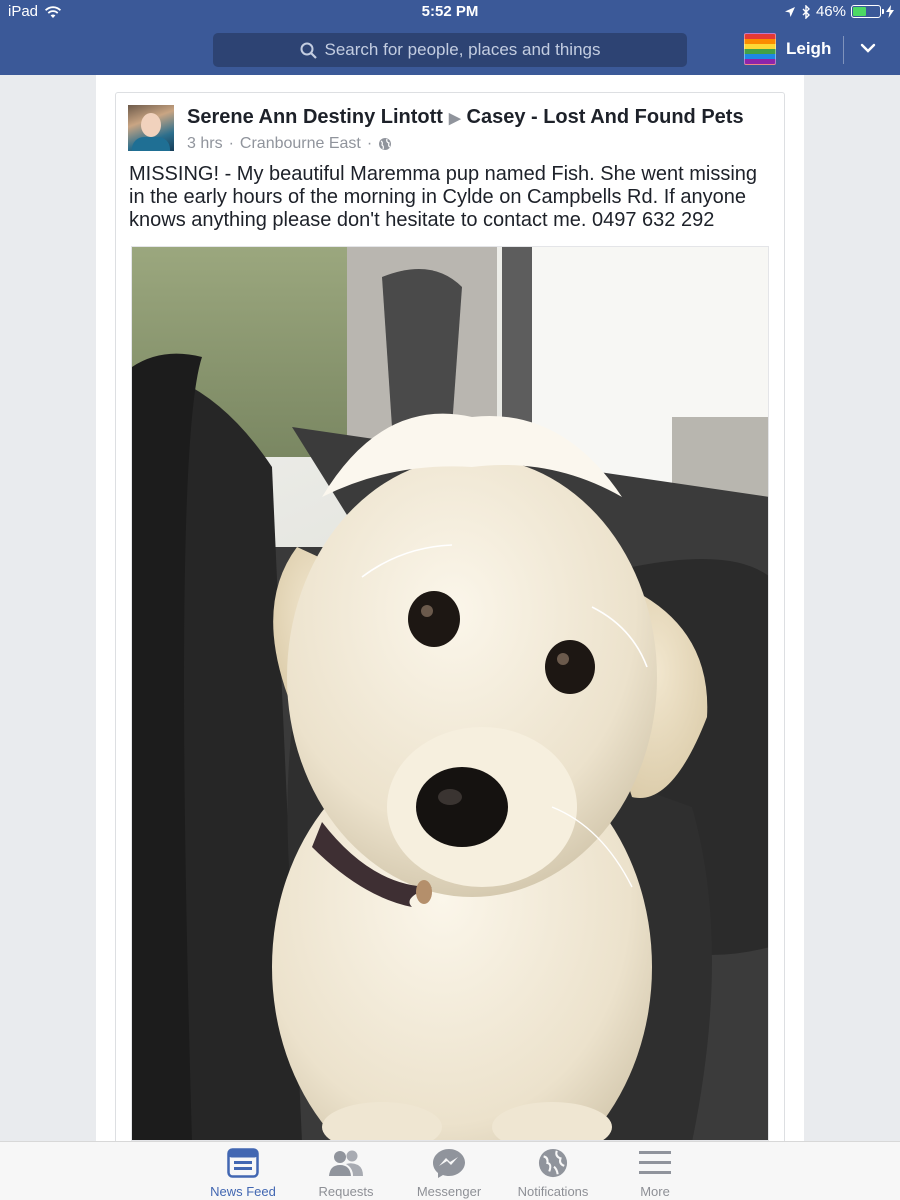 The image size is (900, 1200). I want to click on menu-icon, so click(655, 1162).